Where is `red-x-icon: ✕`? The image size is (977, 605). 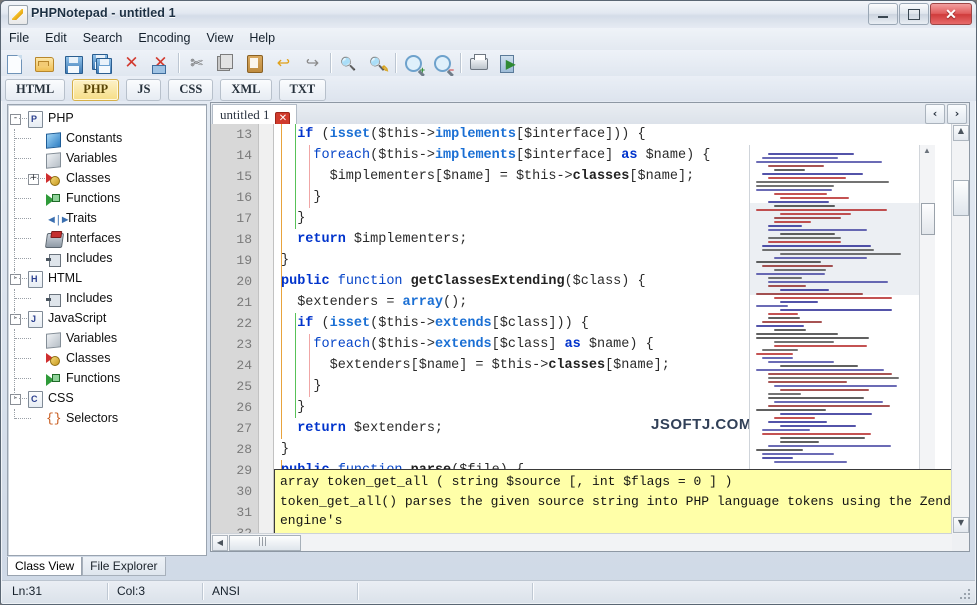
red-x-icon: ✕ is located at coordinates (131, 63).